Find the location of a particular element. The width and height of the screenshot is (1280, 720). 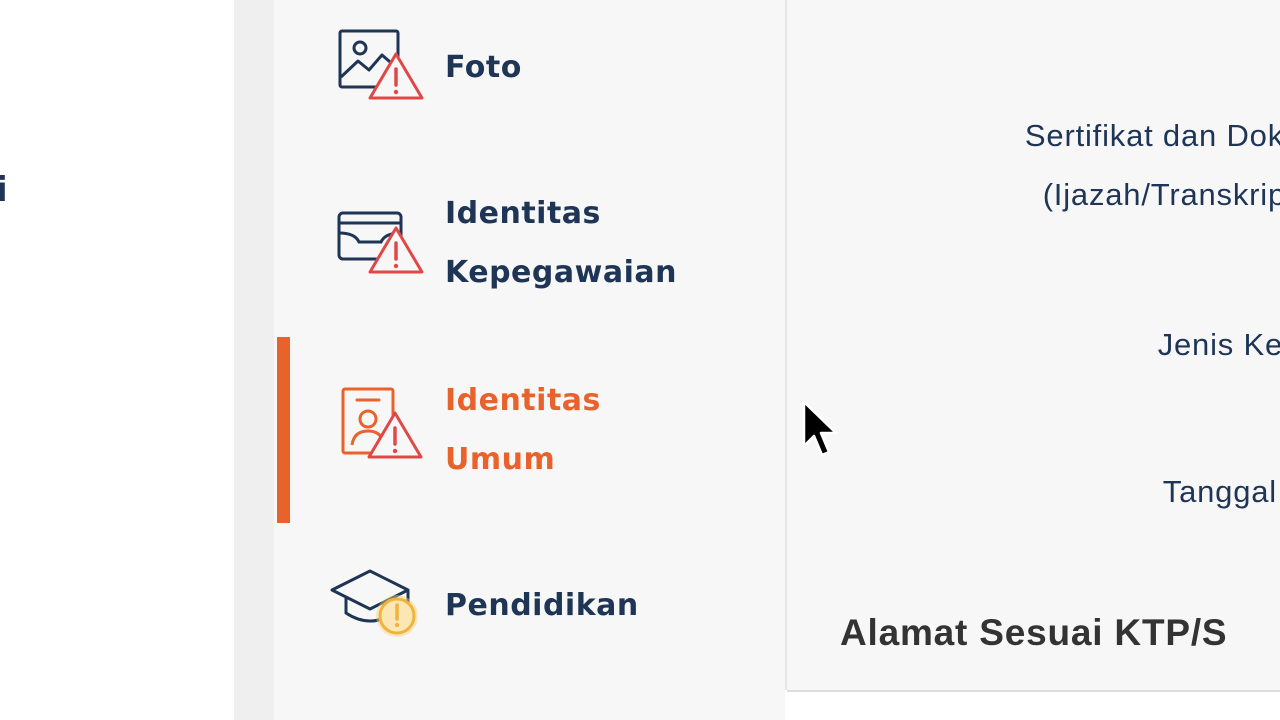

sidebar-item-label: Kepegawaian is located at coordinates (561, 272).